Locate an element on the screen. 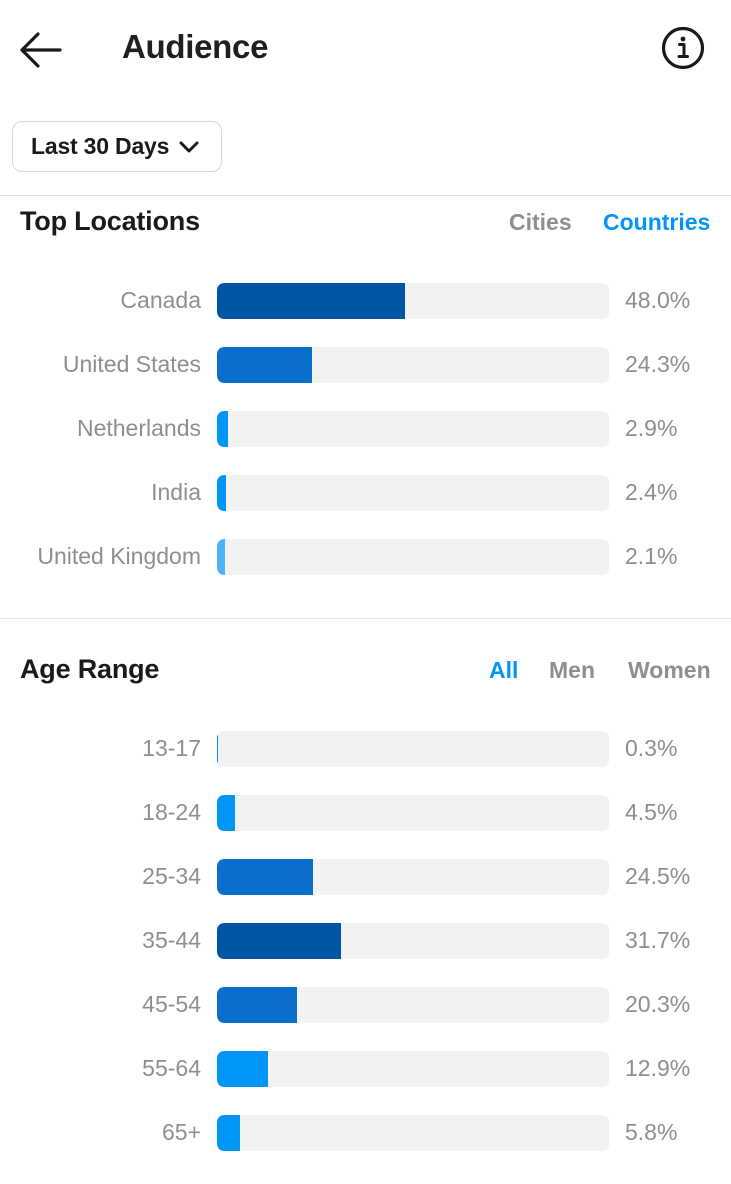 The image size is (731, 1184). location-label: India is located at coordinates (176, 492).